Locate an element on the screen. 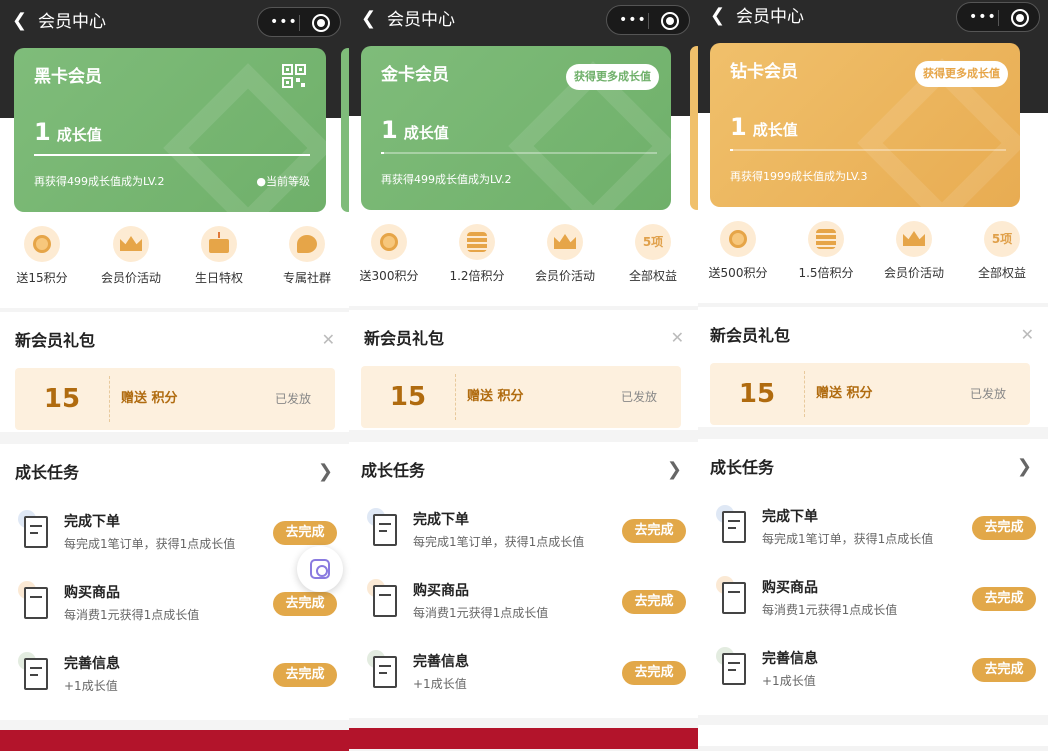 Image resolution: width=1048 pixels, height=751 pixels. current-level-label: 当前等级 is located at coordinates (288, 181).